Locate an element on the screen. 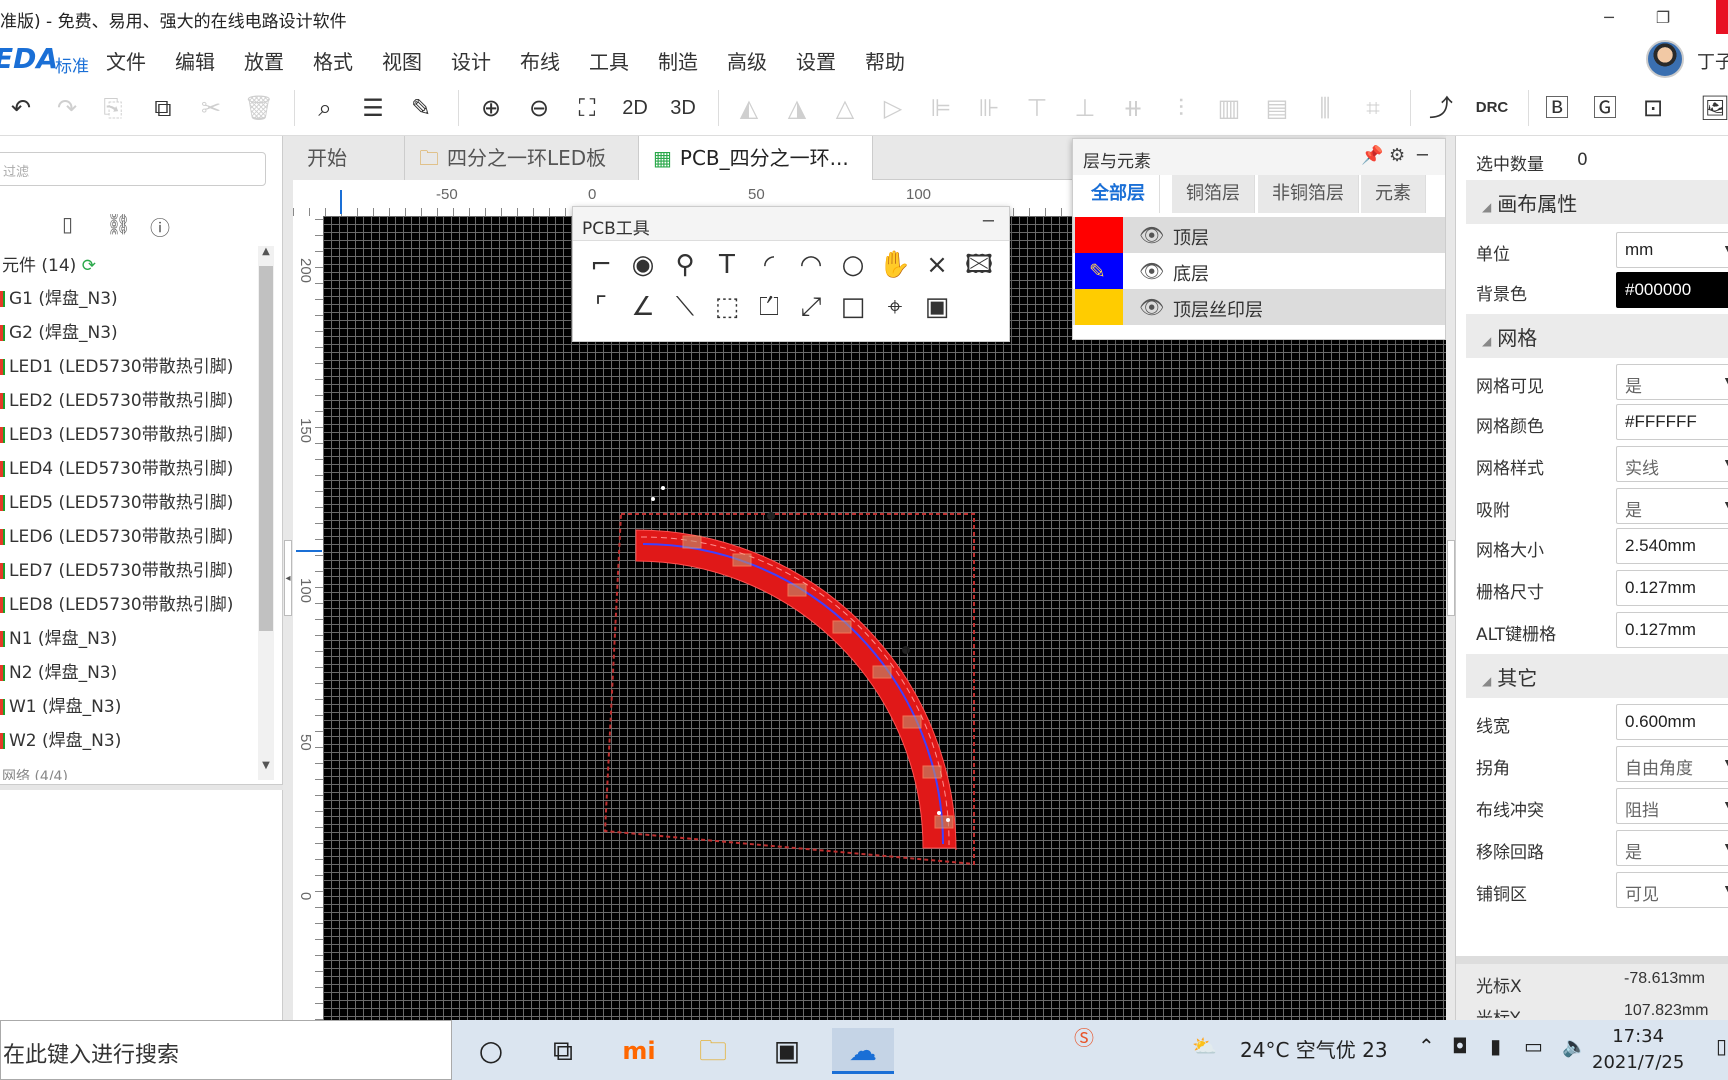  component-item: G1 (焊盘_N3) is located at coordinates (59, 299).